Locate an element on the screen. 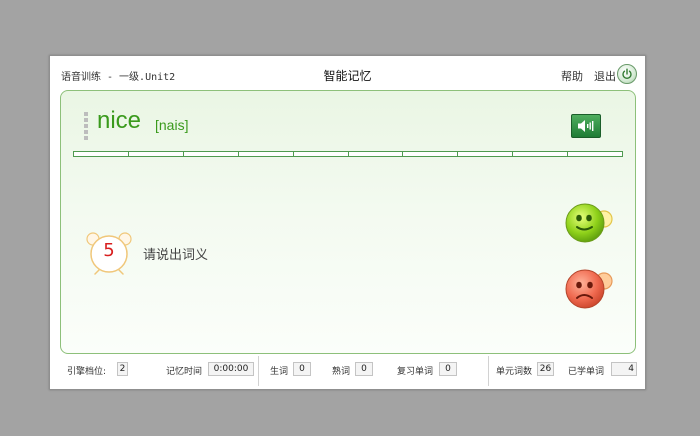  sad-face-icon is located at coordinates (589, 287).